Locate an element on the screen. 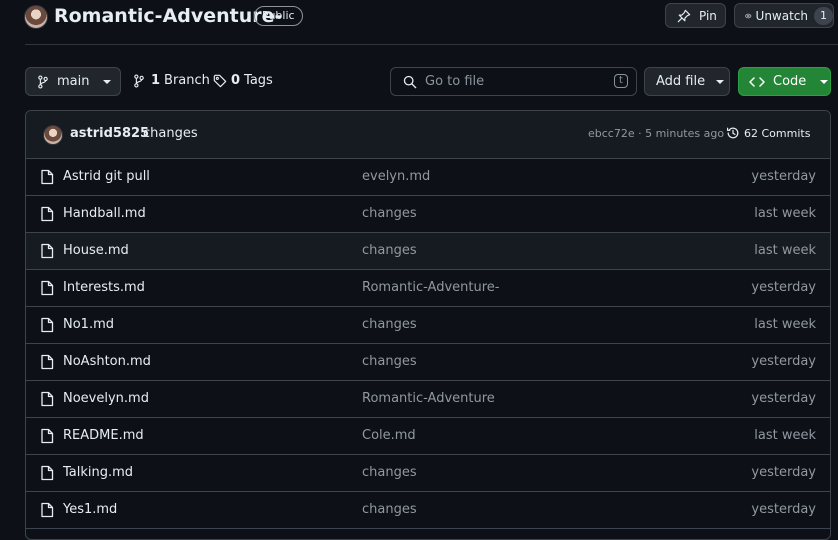 The image size is (838, 540). pin-button: Pin is located at coordinates (695, 15).